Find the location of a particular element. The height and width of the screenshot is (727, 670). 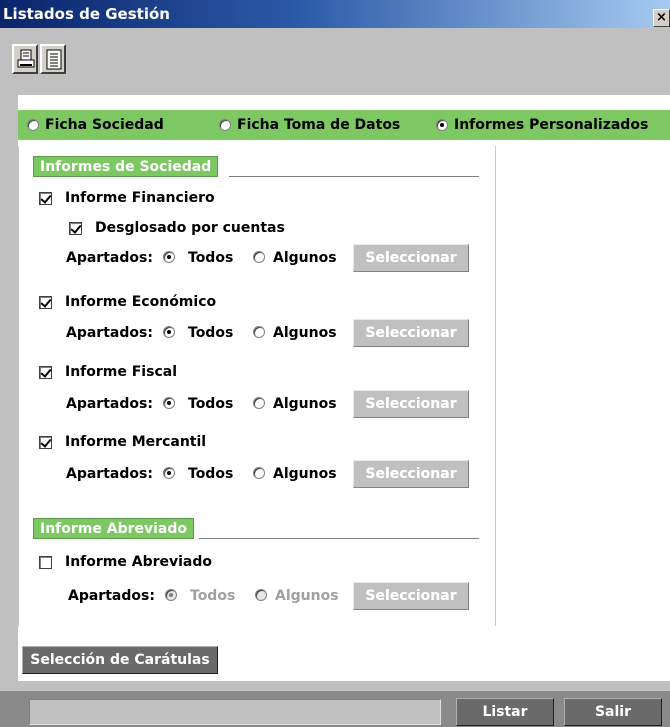

radio-label: Informes Personalizados is located at coordinates (551, 125).